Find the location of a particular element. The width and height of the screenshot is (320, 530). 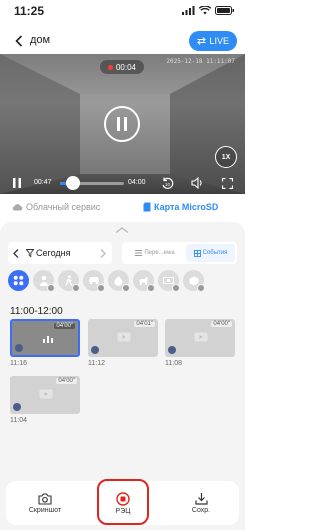

bottom-action-bar: Скриншот РЭЦ Сохр. is located at coordinates (122, 502).